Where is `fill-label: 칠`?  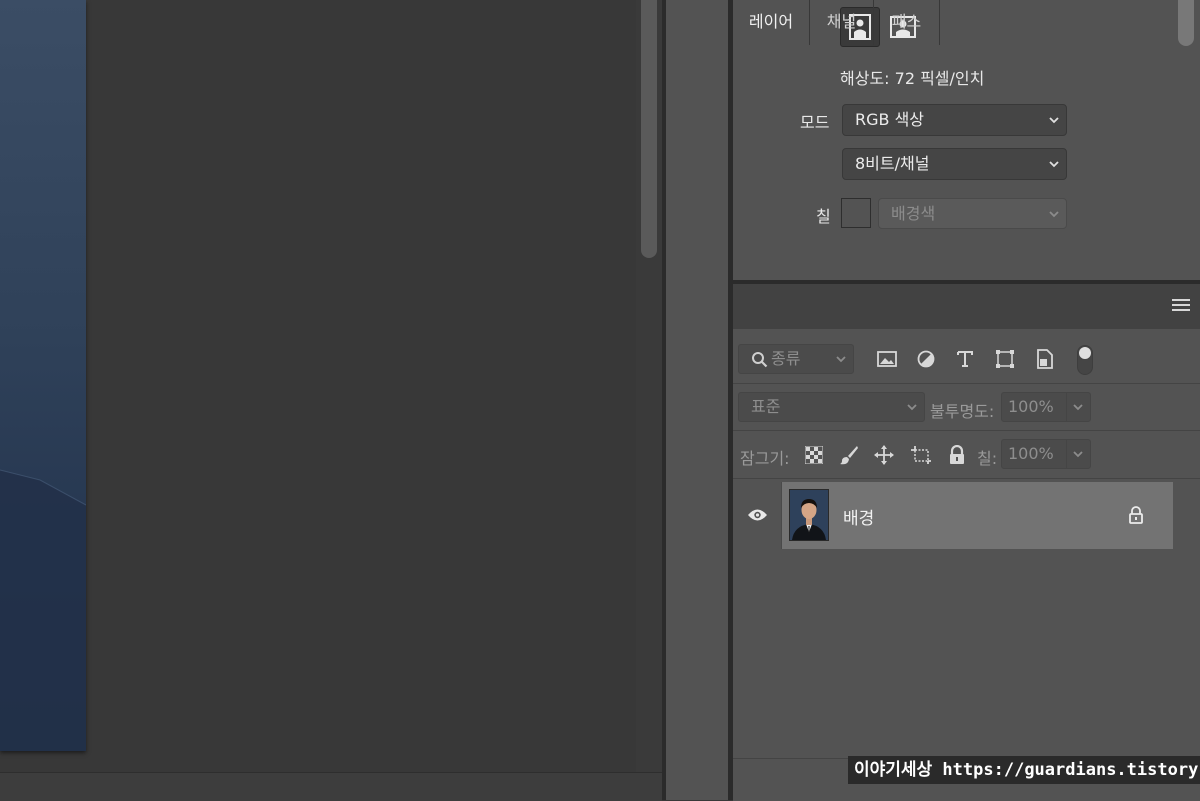
fill-label: 칠 is located at coordinates (823, 216).